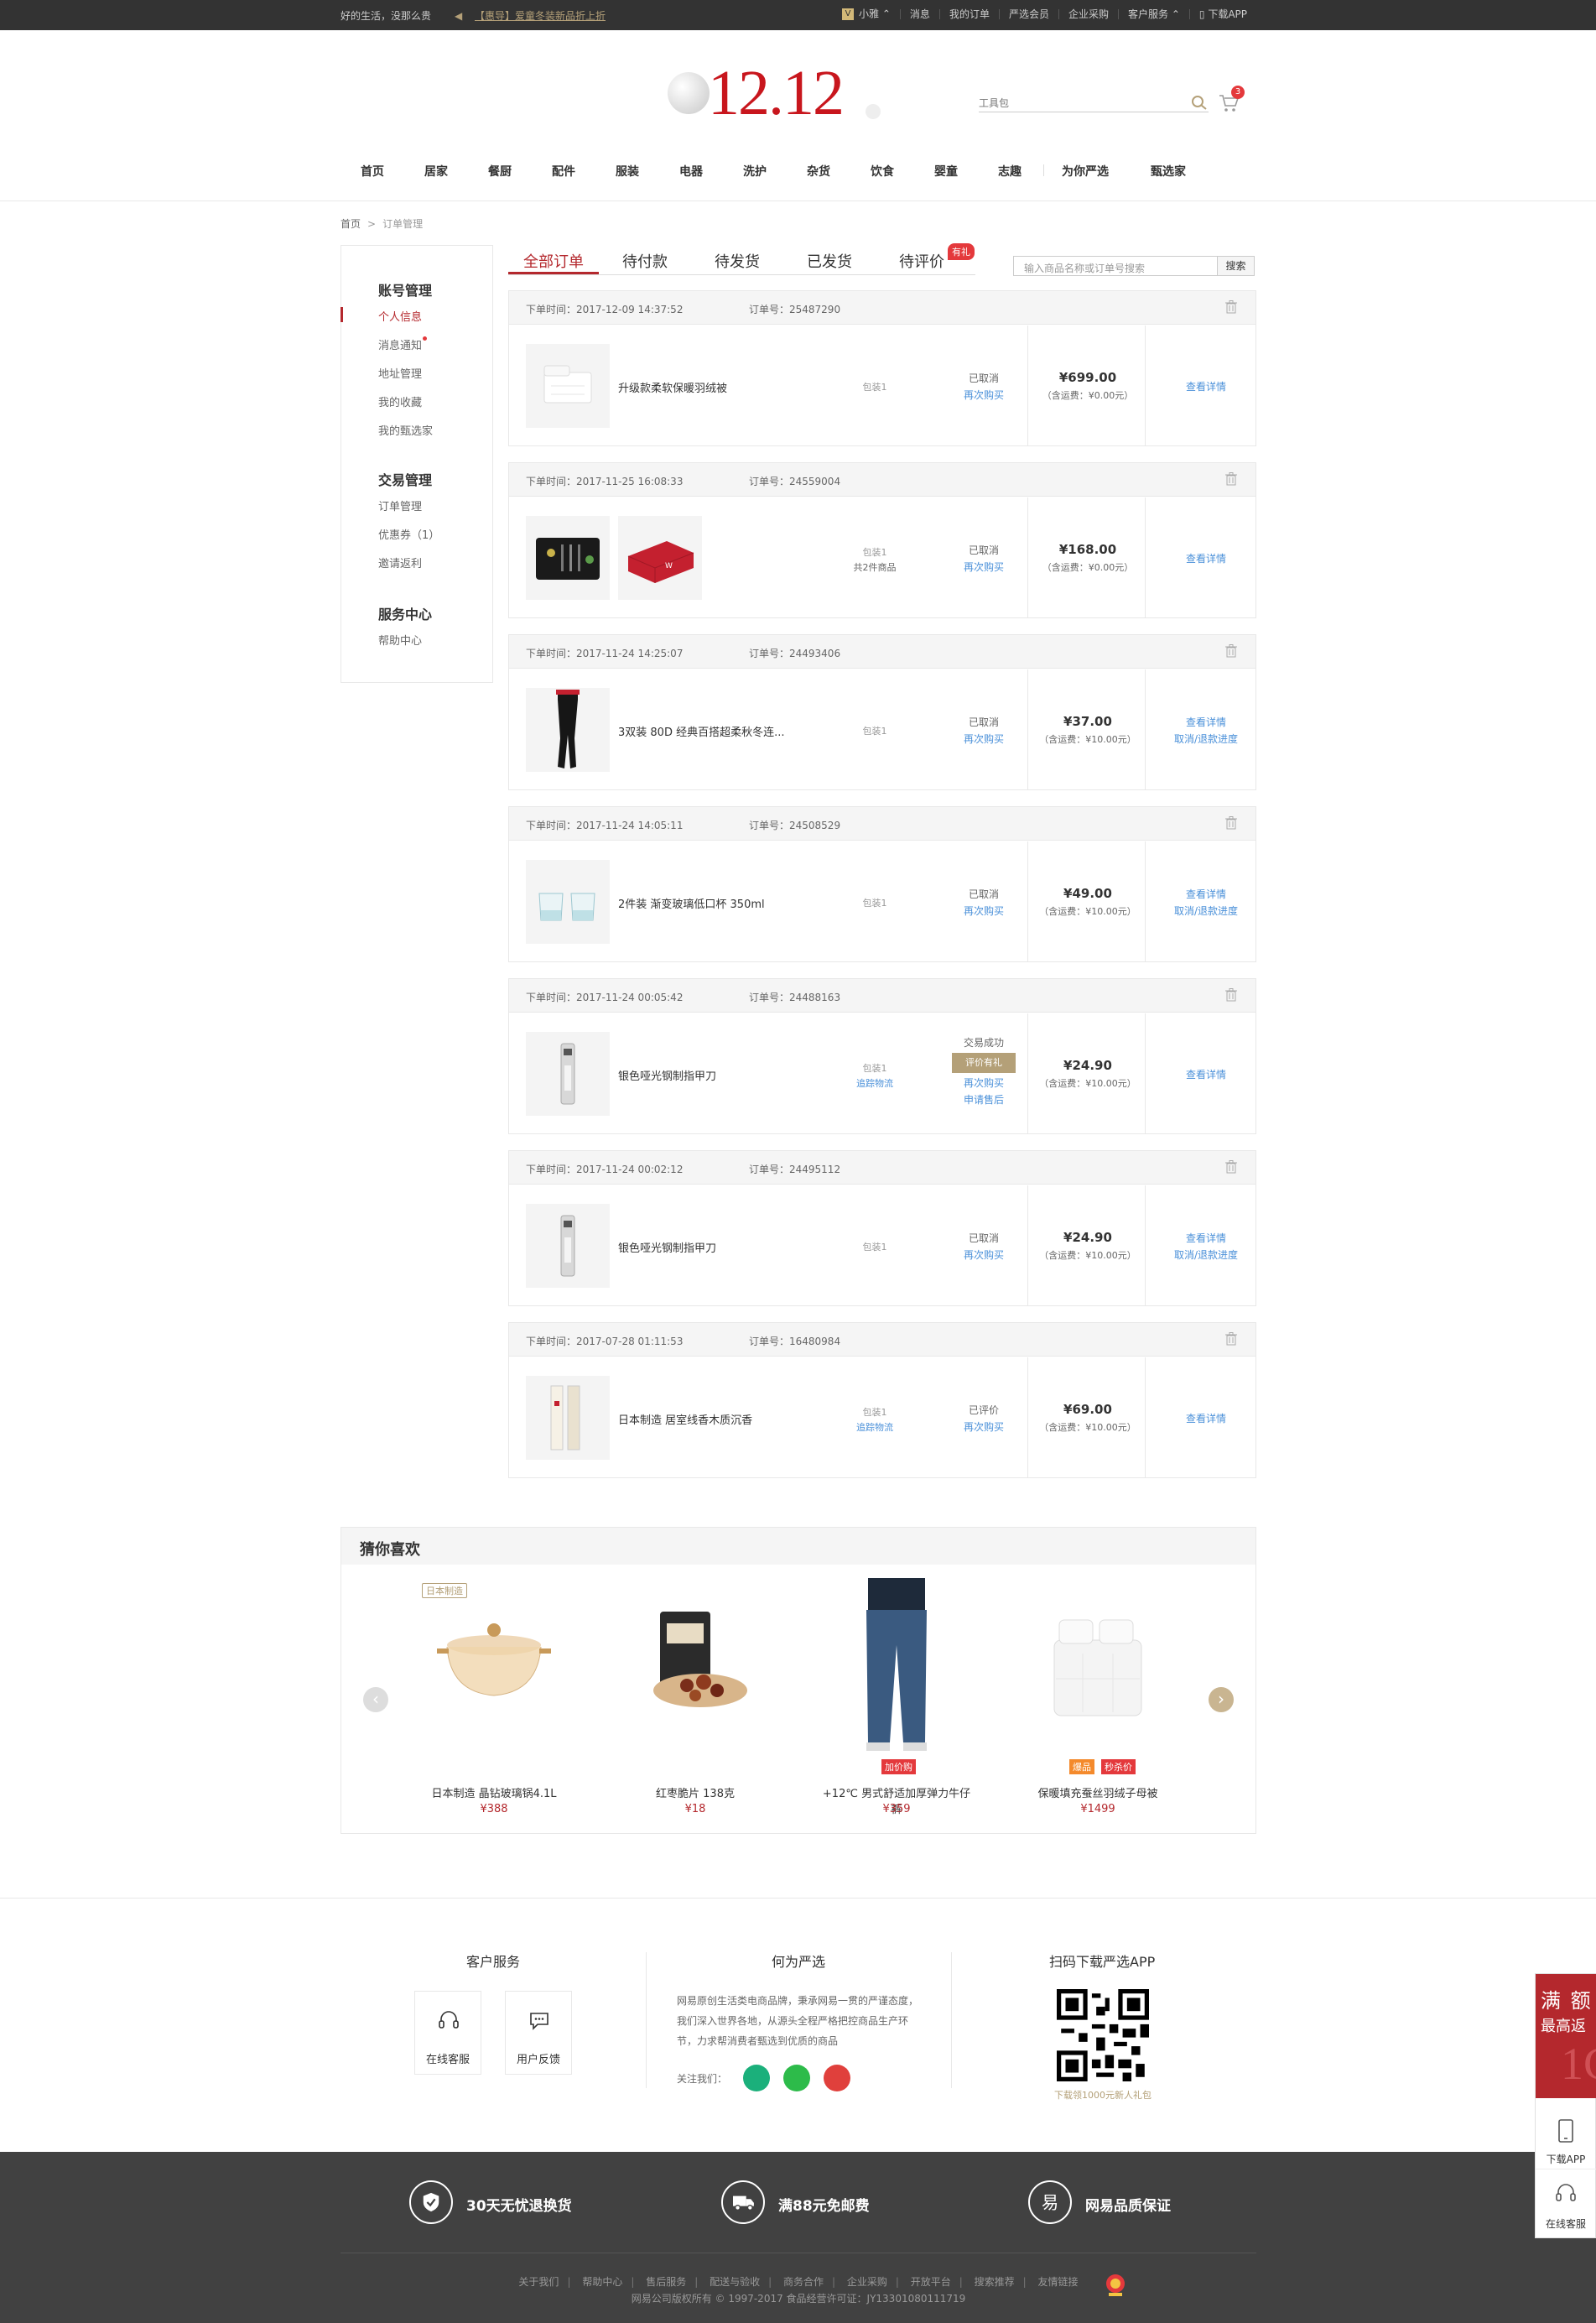 The height and width of the screenshot is (2323, 1596). Describe the element at coordinates (685, 1419) in the screenshot. I see `product-name: 日本制造 居室线香木质沉香` at that location.